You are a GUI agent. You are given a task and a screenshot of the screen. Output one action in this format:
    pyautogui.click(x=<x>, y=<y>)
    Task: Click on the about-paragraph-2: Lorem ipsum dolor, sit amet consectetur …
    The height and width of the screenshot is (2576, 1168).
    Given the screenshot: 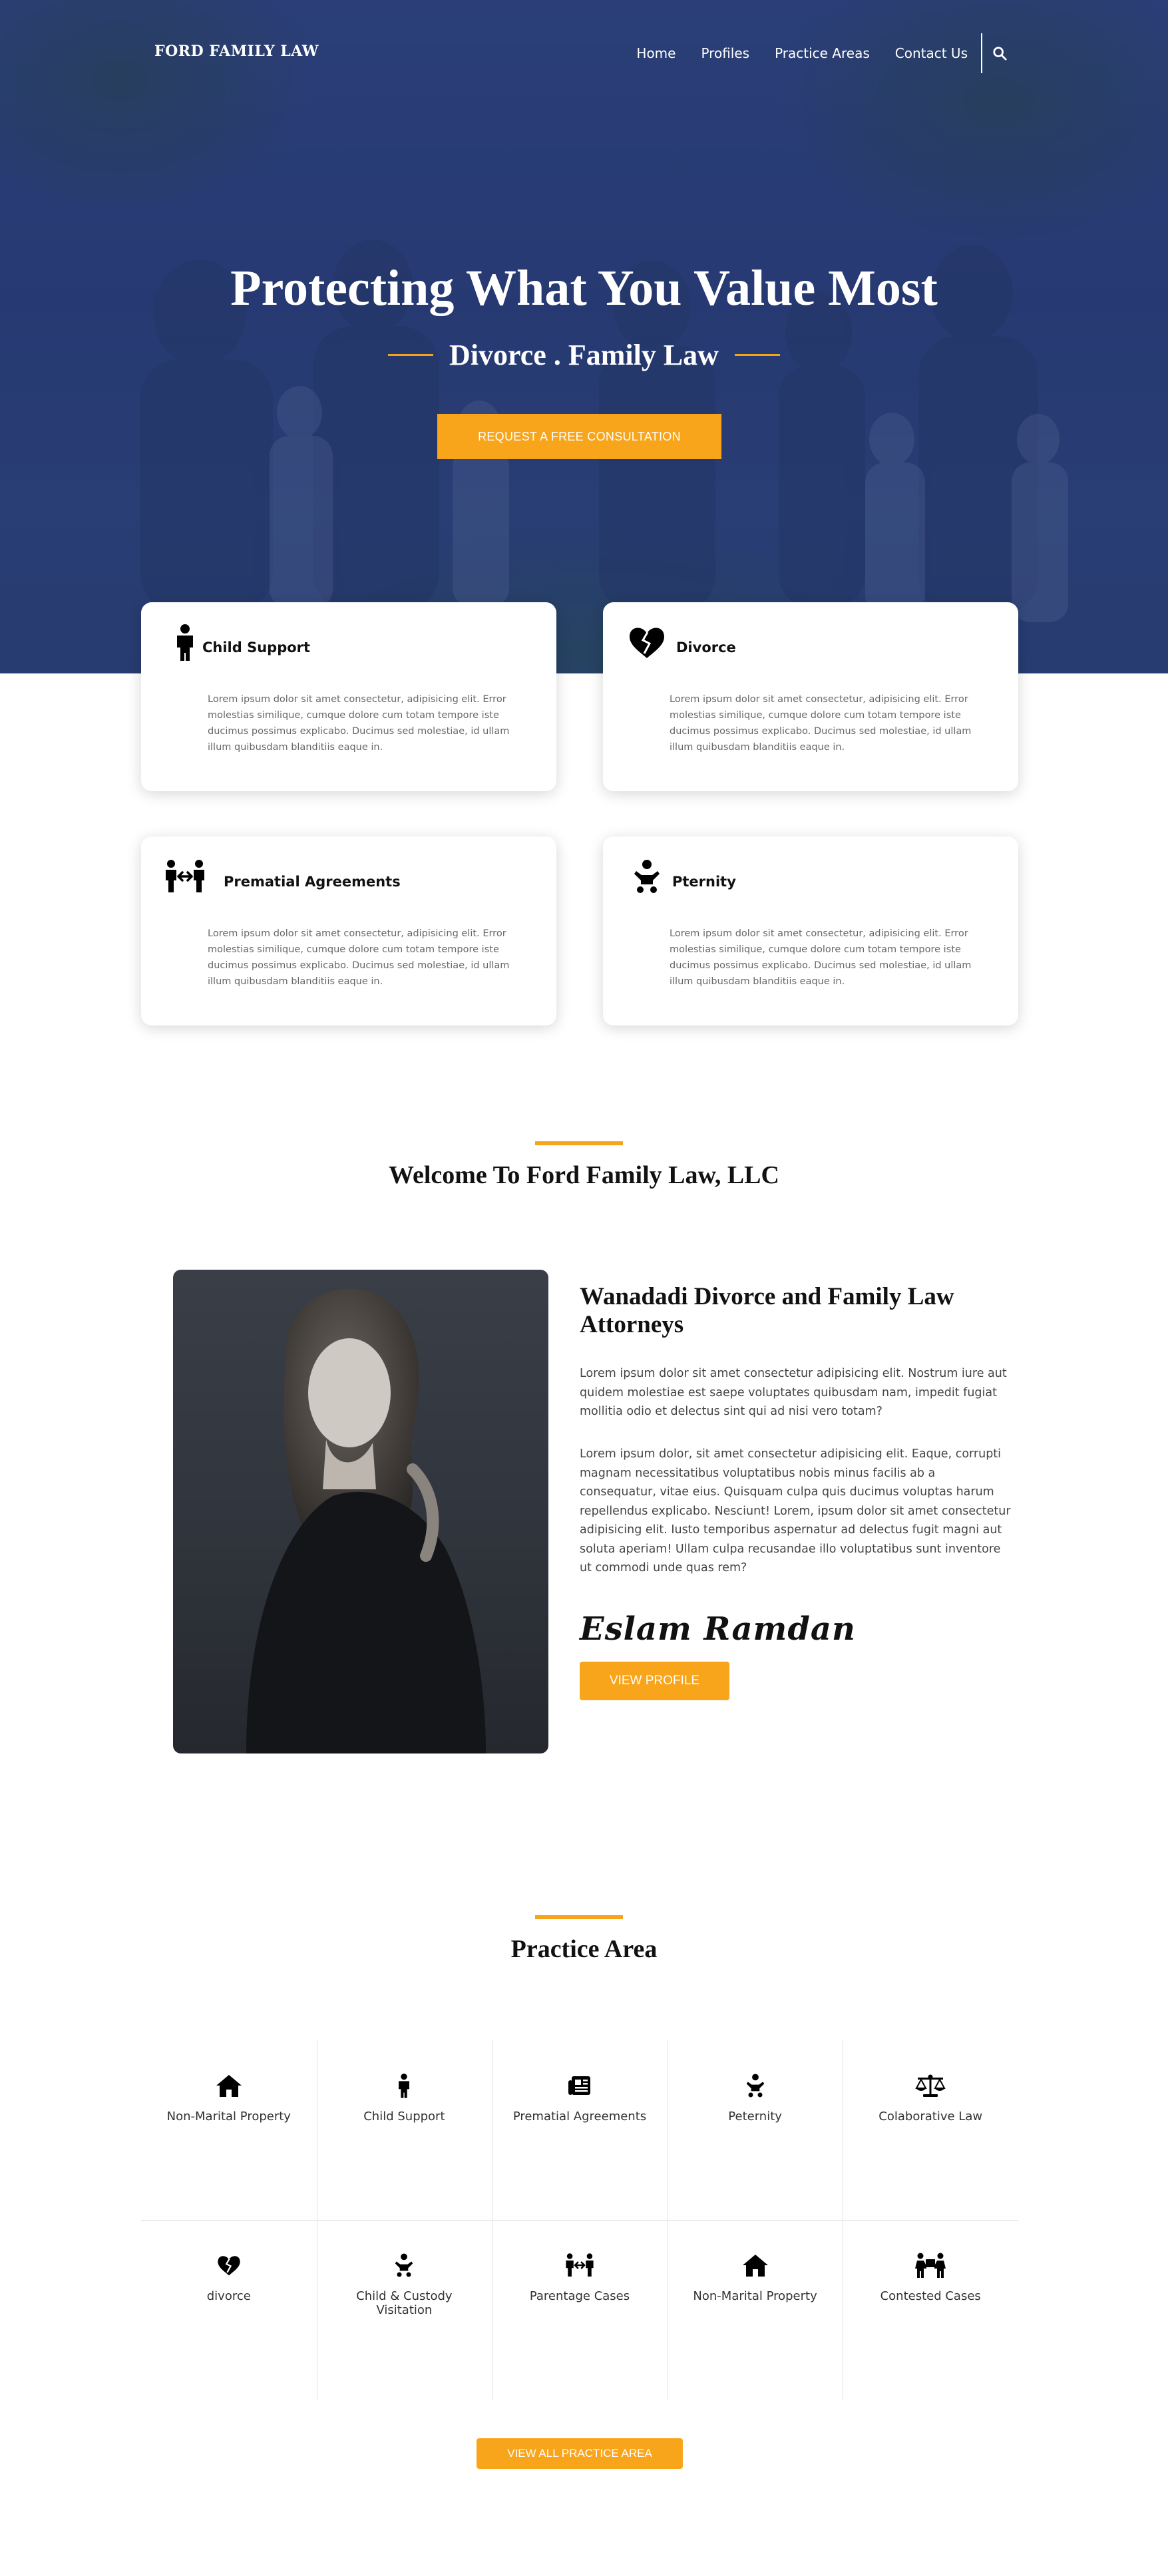 What is the action you would take?
    pyautogui.click(x=795, y=1510)
    